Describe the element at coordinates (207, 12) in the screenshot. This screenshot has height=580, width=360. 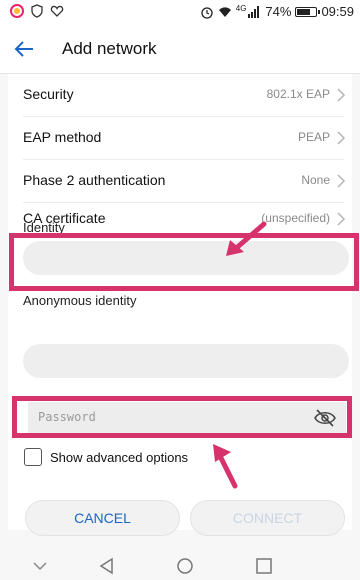
I see `alarm-icon` at that location.